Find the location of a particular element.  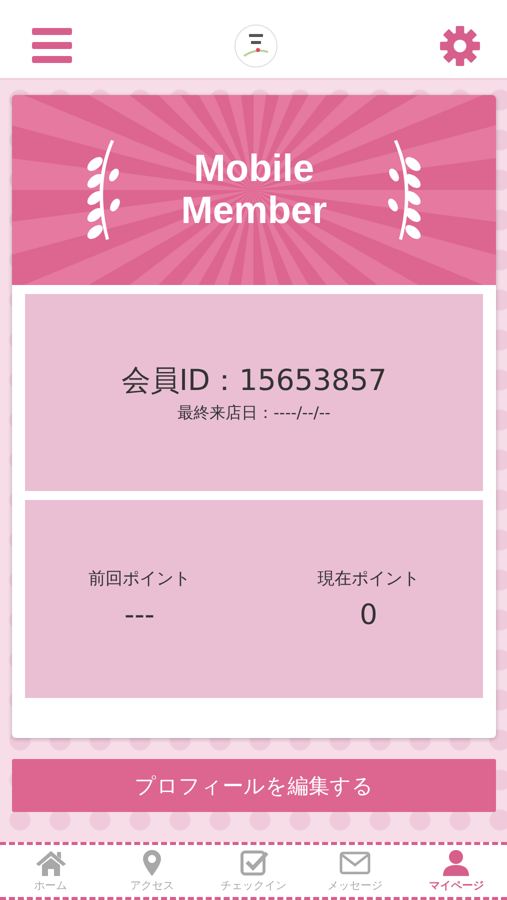

checkbox-icon is located at coordinates (254, 863).